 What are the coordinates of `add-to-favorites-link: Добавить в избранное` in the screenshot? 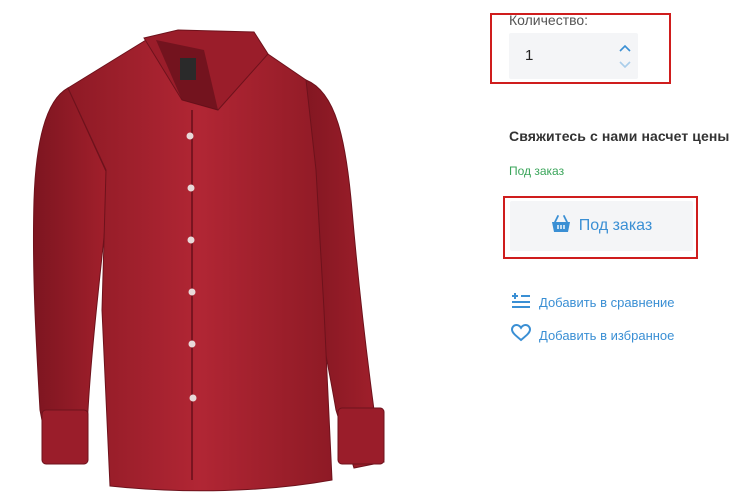 It's located at (592, 335).